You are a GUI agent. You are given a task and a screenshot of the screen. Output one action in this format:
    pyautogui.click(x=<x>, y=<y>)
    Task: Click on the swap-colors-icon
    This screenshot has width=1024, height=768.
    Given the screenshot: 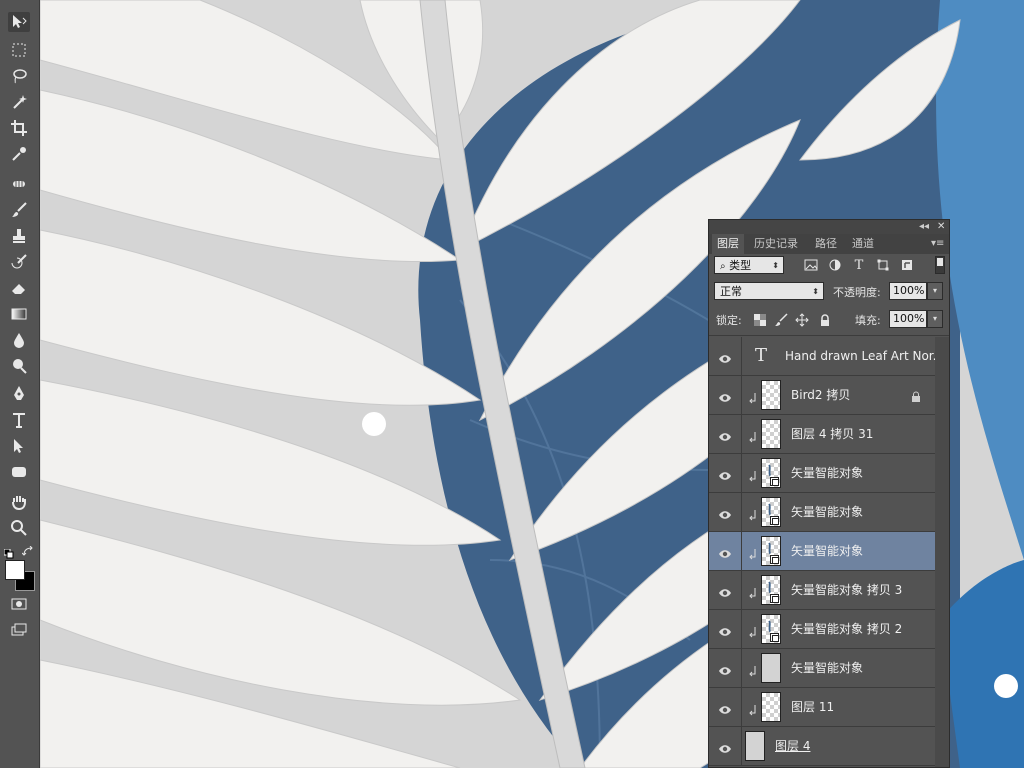 What is the action you would take?
    pyautogui.click(x=27, y=549)
    